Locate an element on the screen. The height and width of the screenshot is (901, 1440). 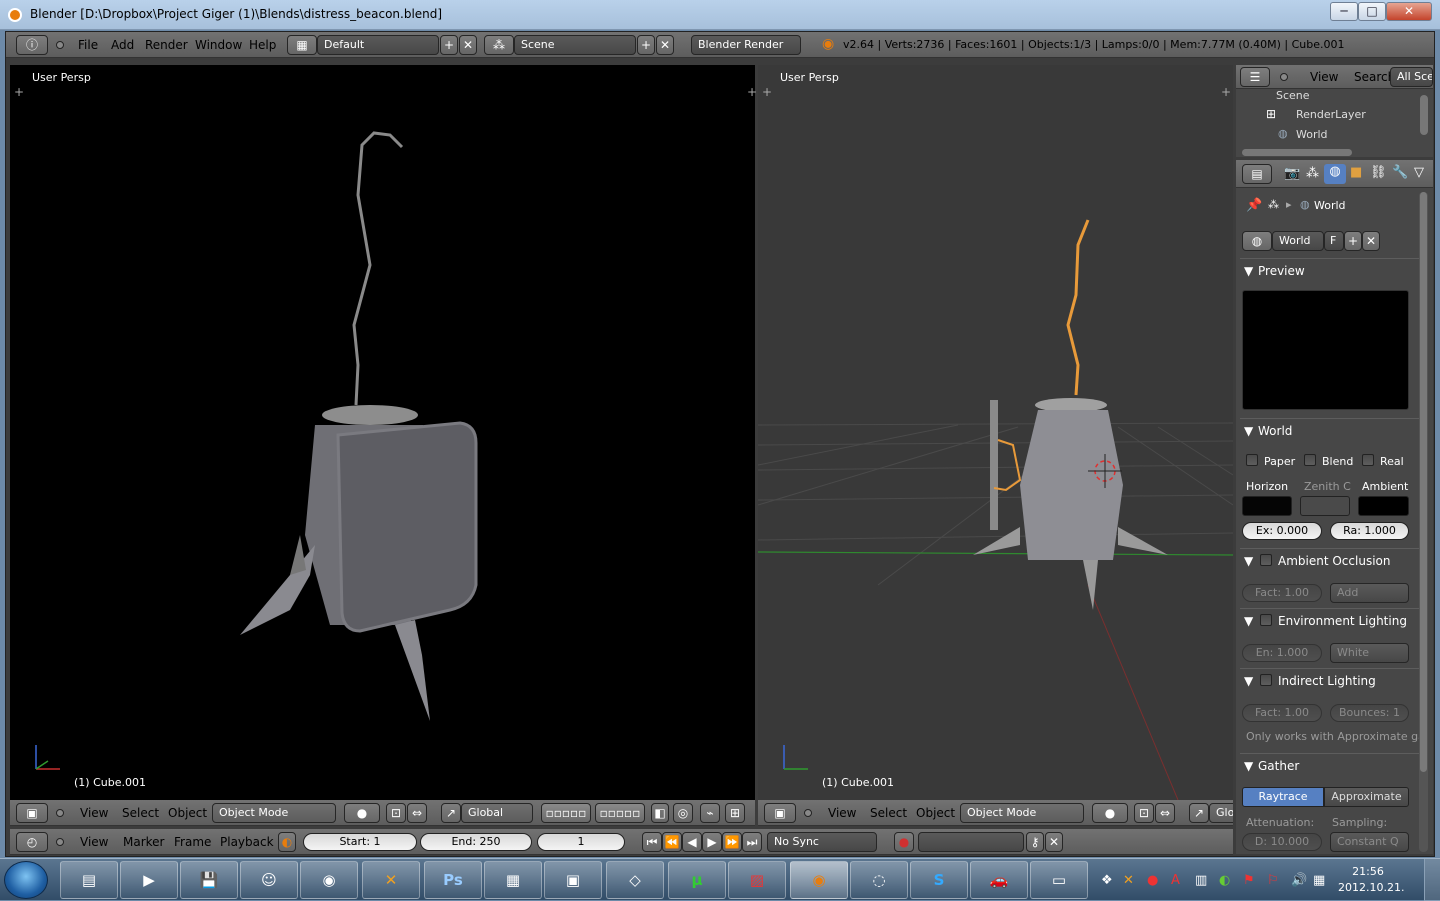
nvidia-tray-icon: ◐ is located at coordinates (1224, 880).